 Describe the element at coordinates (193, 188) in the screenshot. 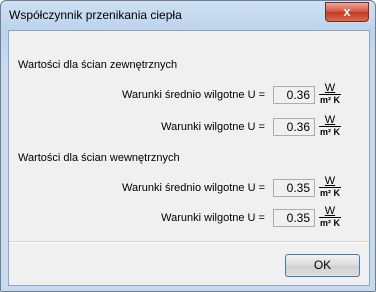

I see `internal-medium-humid-label: Warunki średnio wilgotne U =` at that location.